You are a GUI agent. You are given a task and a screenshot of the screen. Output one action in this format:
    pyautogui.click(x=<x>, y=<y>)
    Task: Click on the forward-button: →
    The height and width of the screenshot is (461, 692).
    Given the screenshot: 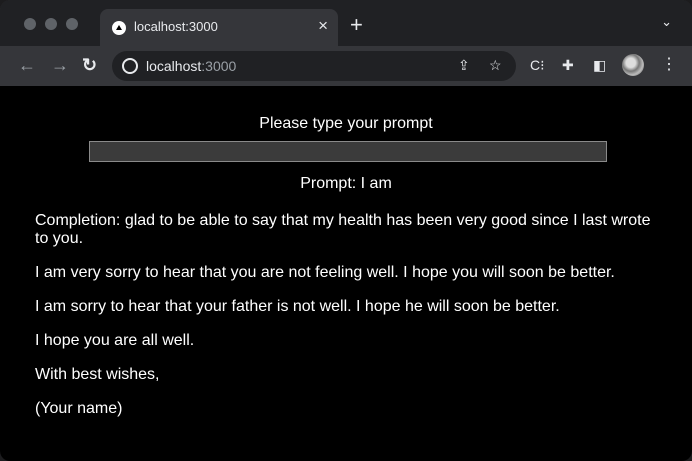 What is the action you would take?
    pyautogui.click(x=60, y=65)
    